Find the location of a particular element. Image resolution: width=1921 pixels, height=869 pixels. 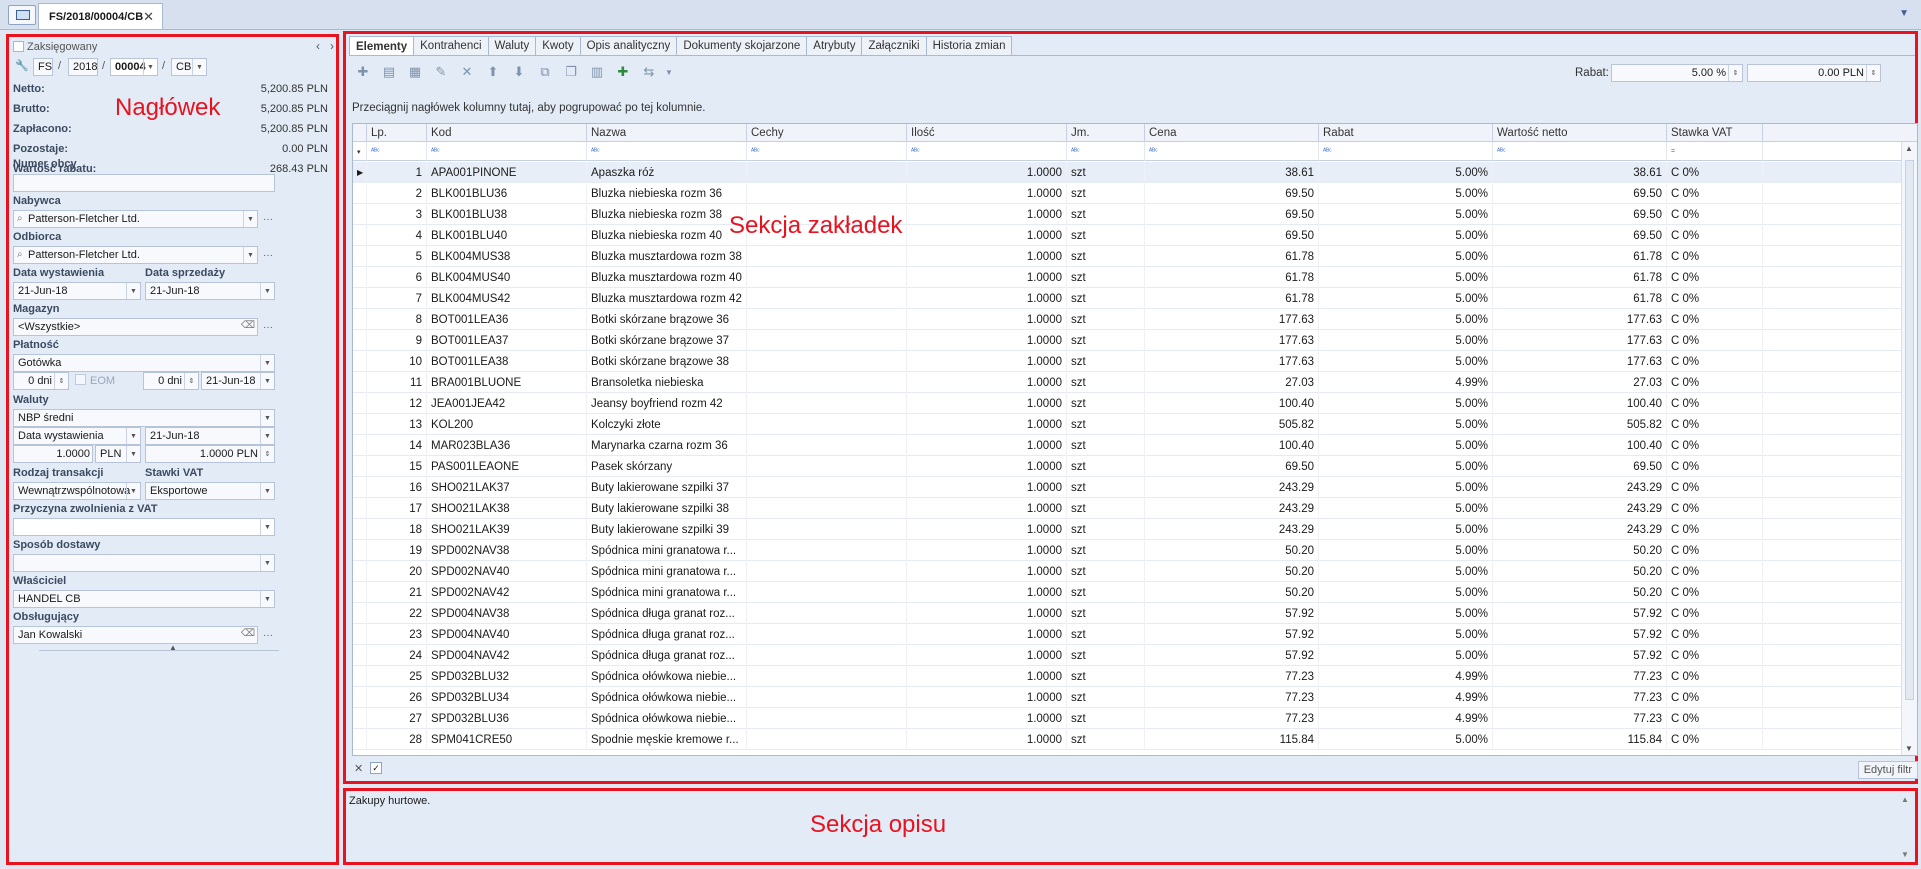

table-cell: SPD004NAV42 is located at coordinates (507, 655).